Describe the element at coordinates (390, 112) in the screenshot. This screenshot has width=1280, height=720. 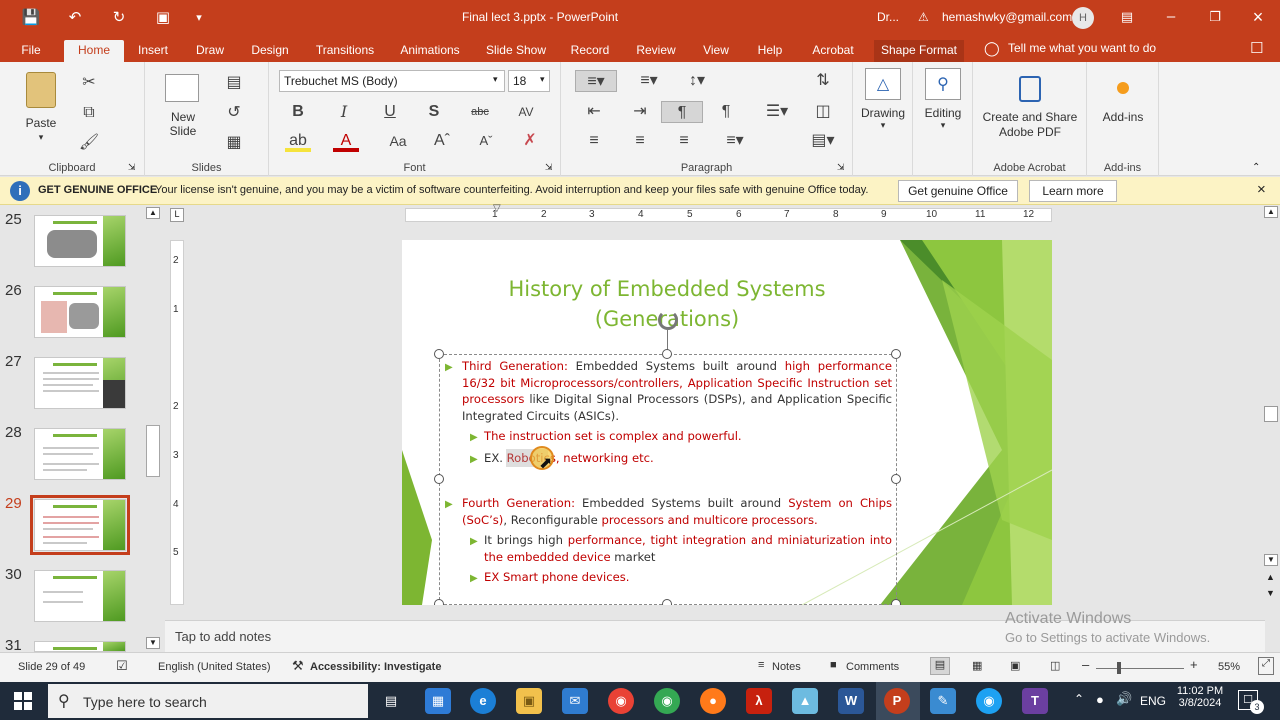
I see `underline-button: U` at that location.